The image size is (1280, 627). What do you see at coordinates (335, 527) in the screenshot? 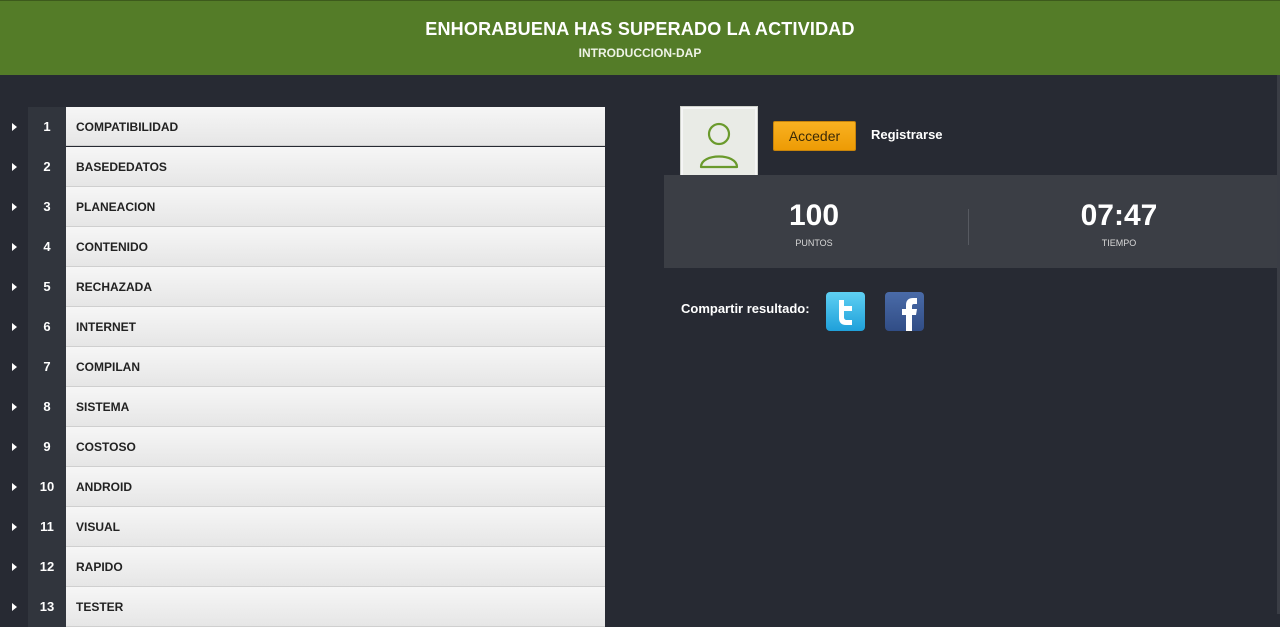
I see `word-label: VISUAL` at bounding box center [335, 527].